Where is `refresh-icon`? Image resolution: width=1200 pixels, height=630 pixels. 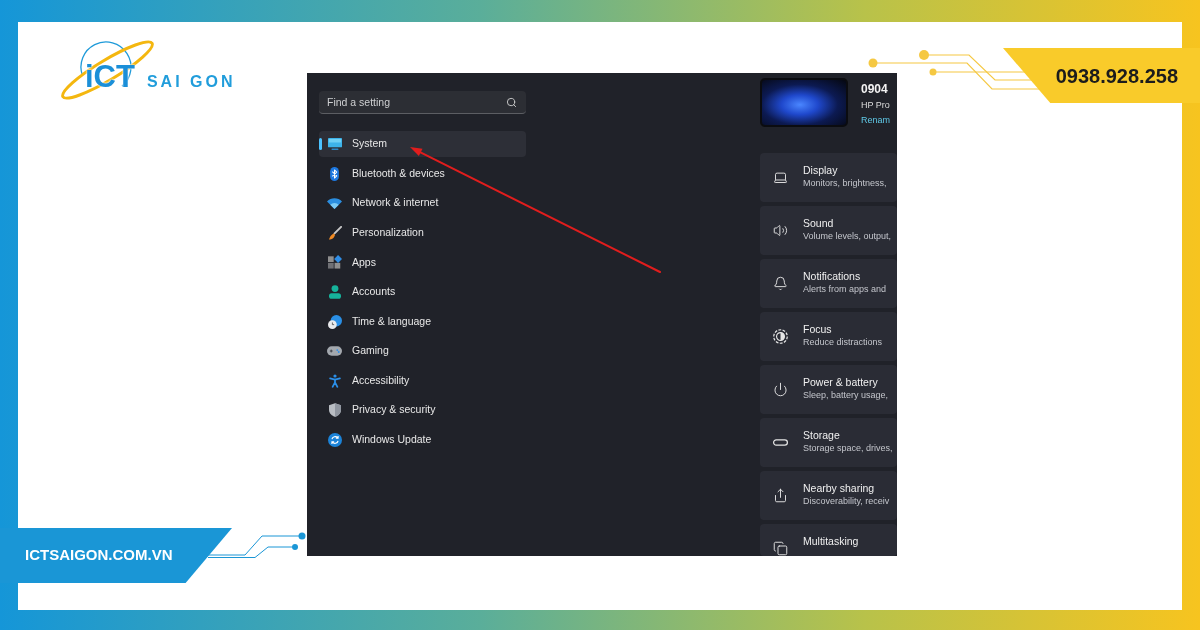 refresh-icon is located at coordinates (334, 439).